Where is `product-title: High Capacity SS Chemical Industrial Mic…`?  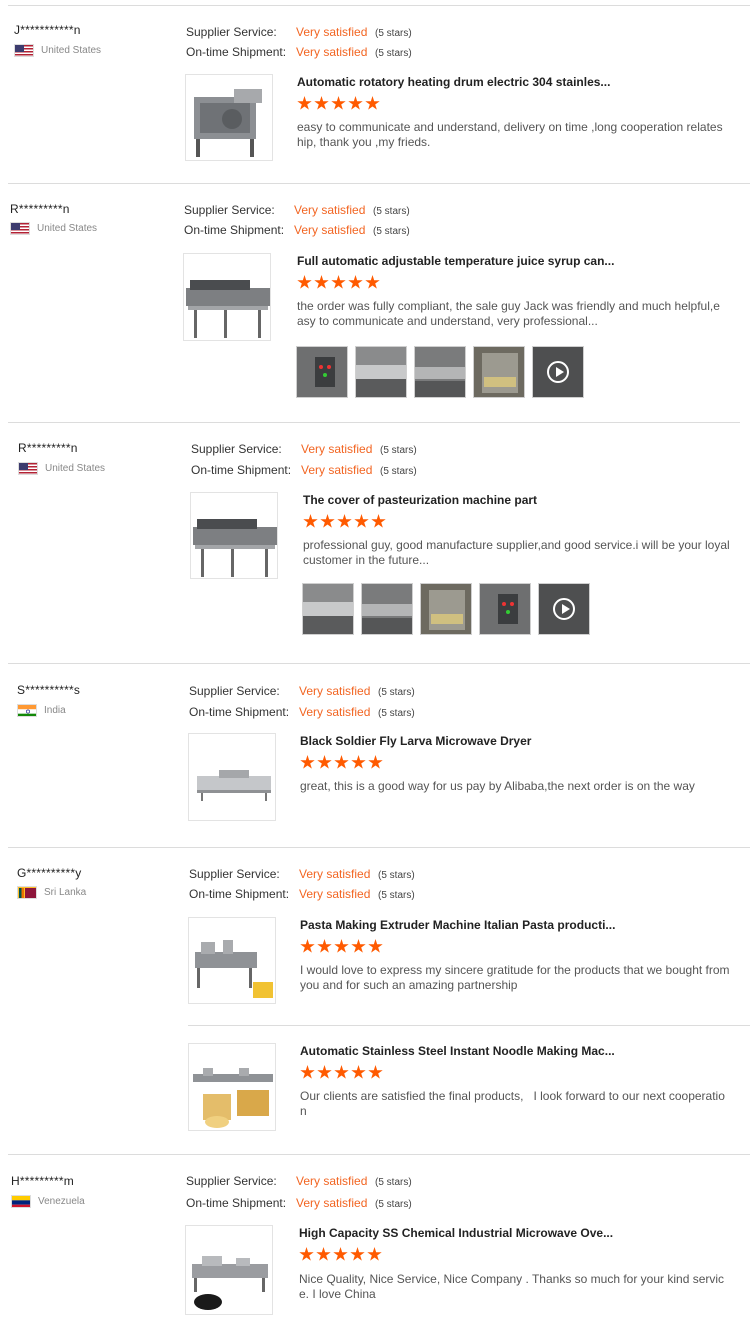 product-title: High Capacity SS Chemical Industrial Mic… is located at coordinates (456, 1233).